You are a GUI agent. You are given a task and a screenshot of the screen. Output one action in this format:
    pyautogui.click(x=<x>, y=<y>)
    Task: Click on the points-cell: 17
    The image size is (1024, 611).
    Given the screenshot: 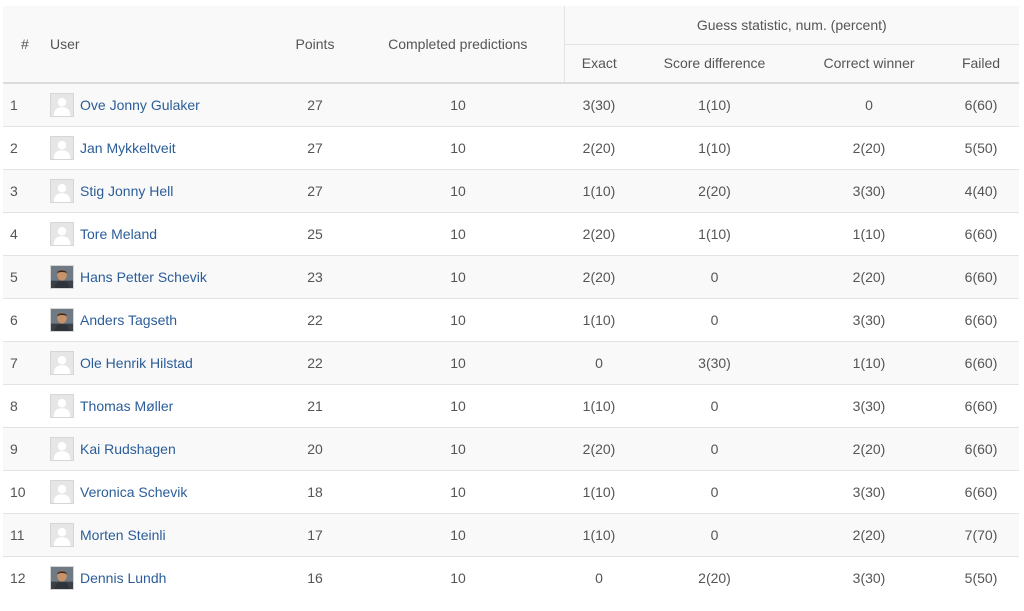 What is the action you would take?
    pyautogui.click(x=315, y=534)
    